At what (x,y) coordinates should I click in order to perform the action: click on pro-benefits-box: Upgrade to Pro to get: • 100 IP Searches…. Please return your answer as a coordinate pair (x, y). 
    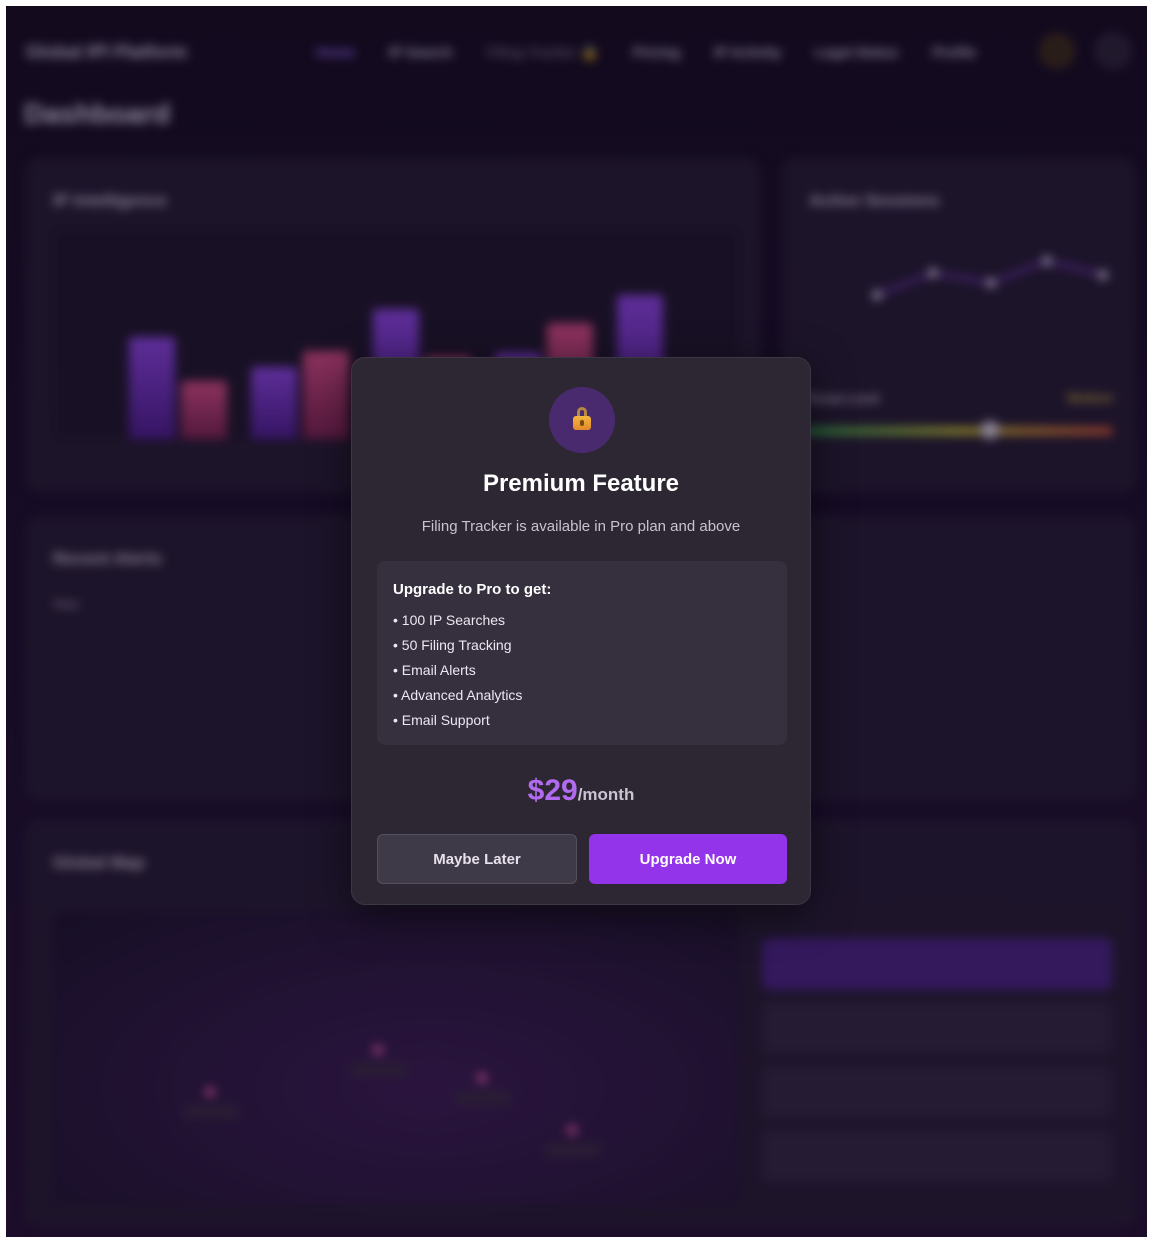
    Looking at the image, I should click on (582, 653).